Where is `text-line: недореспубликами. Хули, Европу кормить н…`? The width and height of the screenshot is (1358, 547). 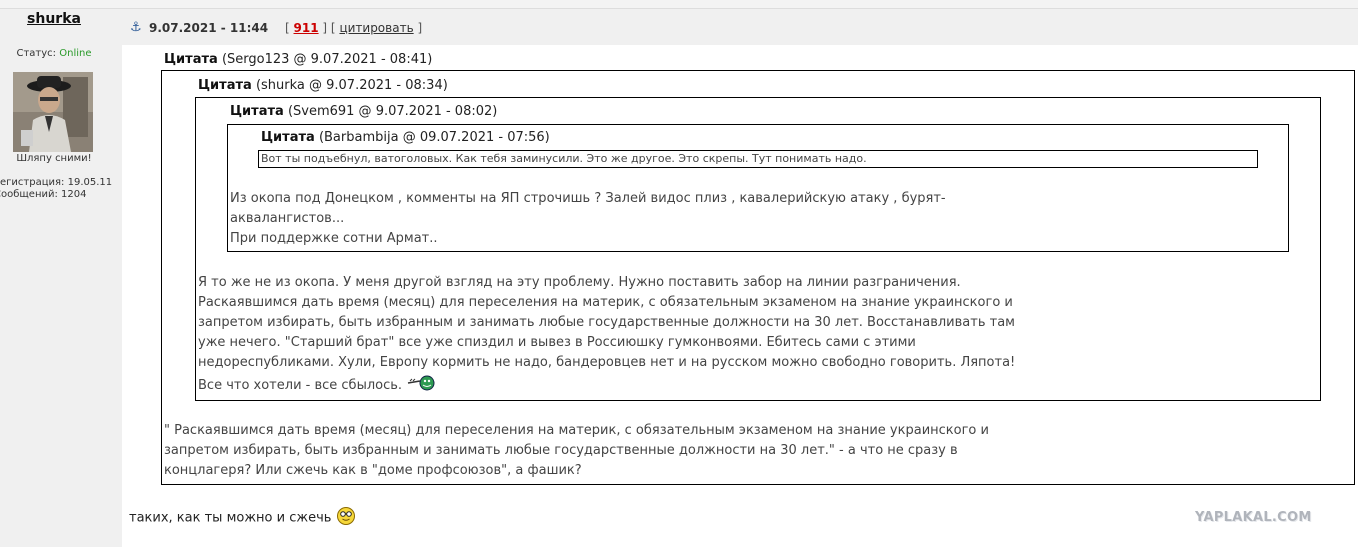 text-line: недореспубликами. Хули, Европу кормить н… is located at coordinates (607, 362).